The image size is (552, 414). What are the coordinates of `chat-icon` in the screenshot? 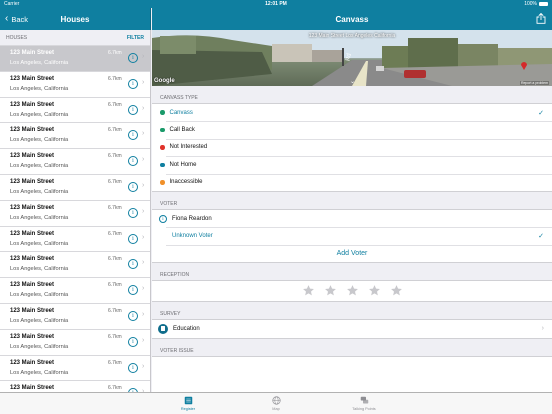 It's located at (364, 400).